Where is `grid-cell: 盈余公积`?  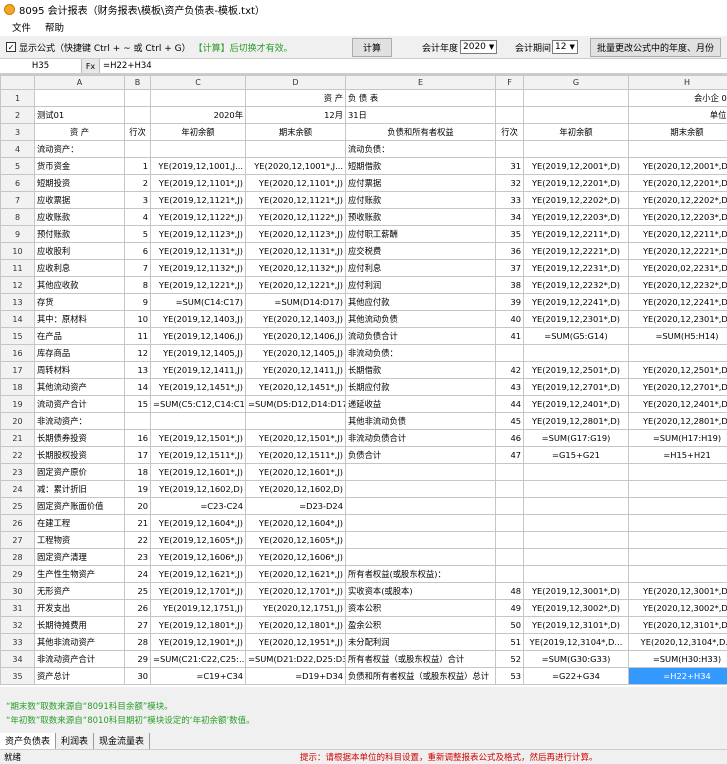
grid-cell: 盈余公积 is located at coordinates (420, 625).